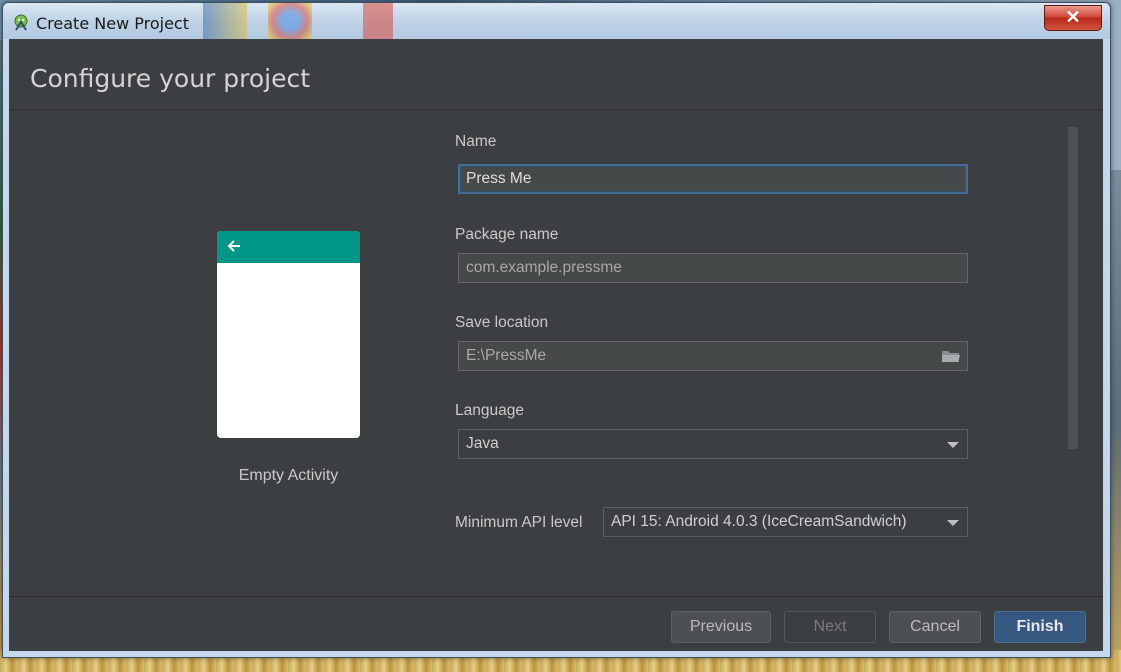 This screenshot has height=672, width=1121. What do you see at coordinates (951, 356) in the screenshot?
I see `folder-browse-icon` at bounding box center [951, 356].